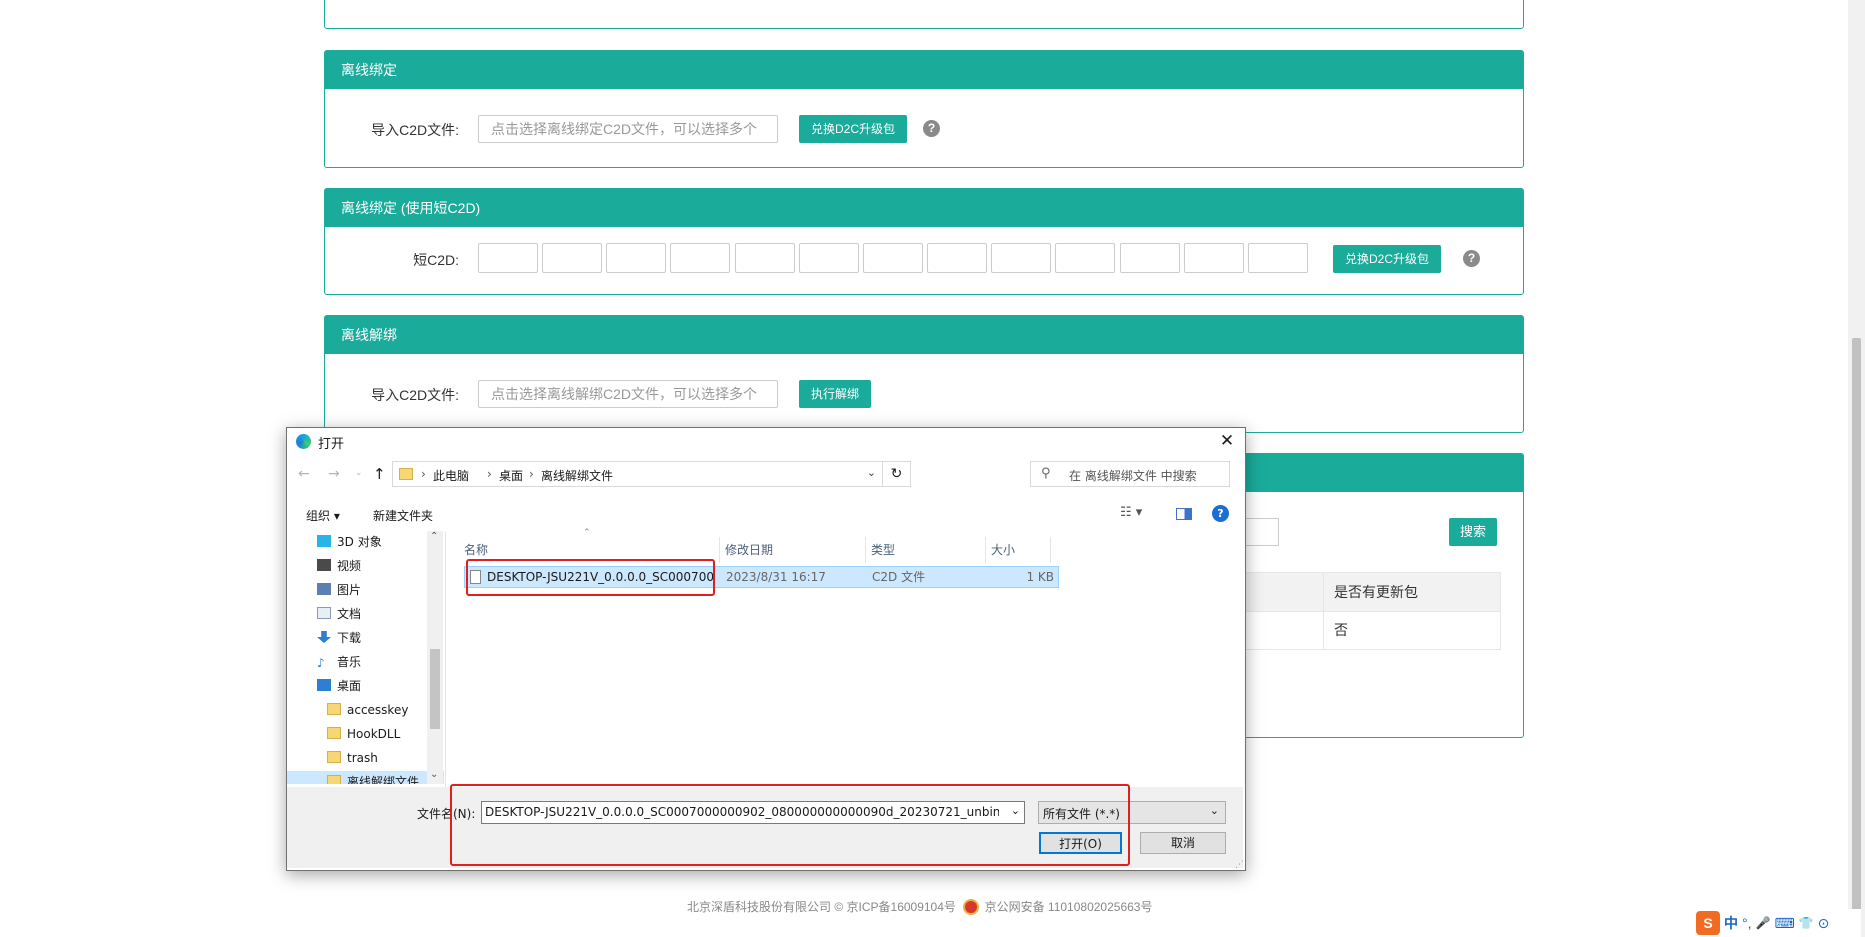 Image resolution: width=1865 pixels, height=937 pixels. Describe the element at coordinates (1131, 512) in the screenshot. I see `view-options-icon: ☷ ▾` at that location.